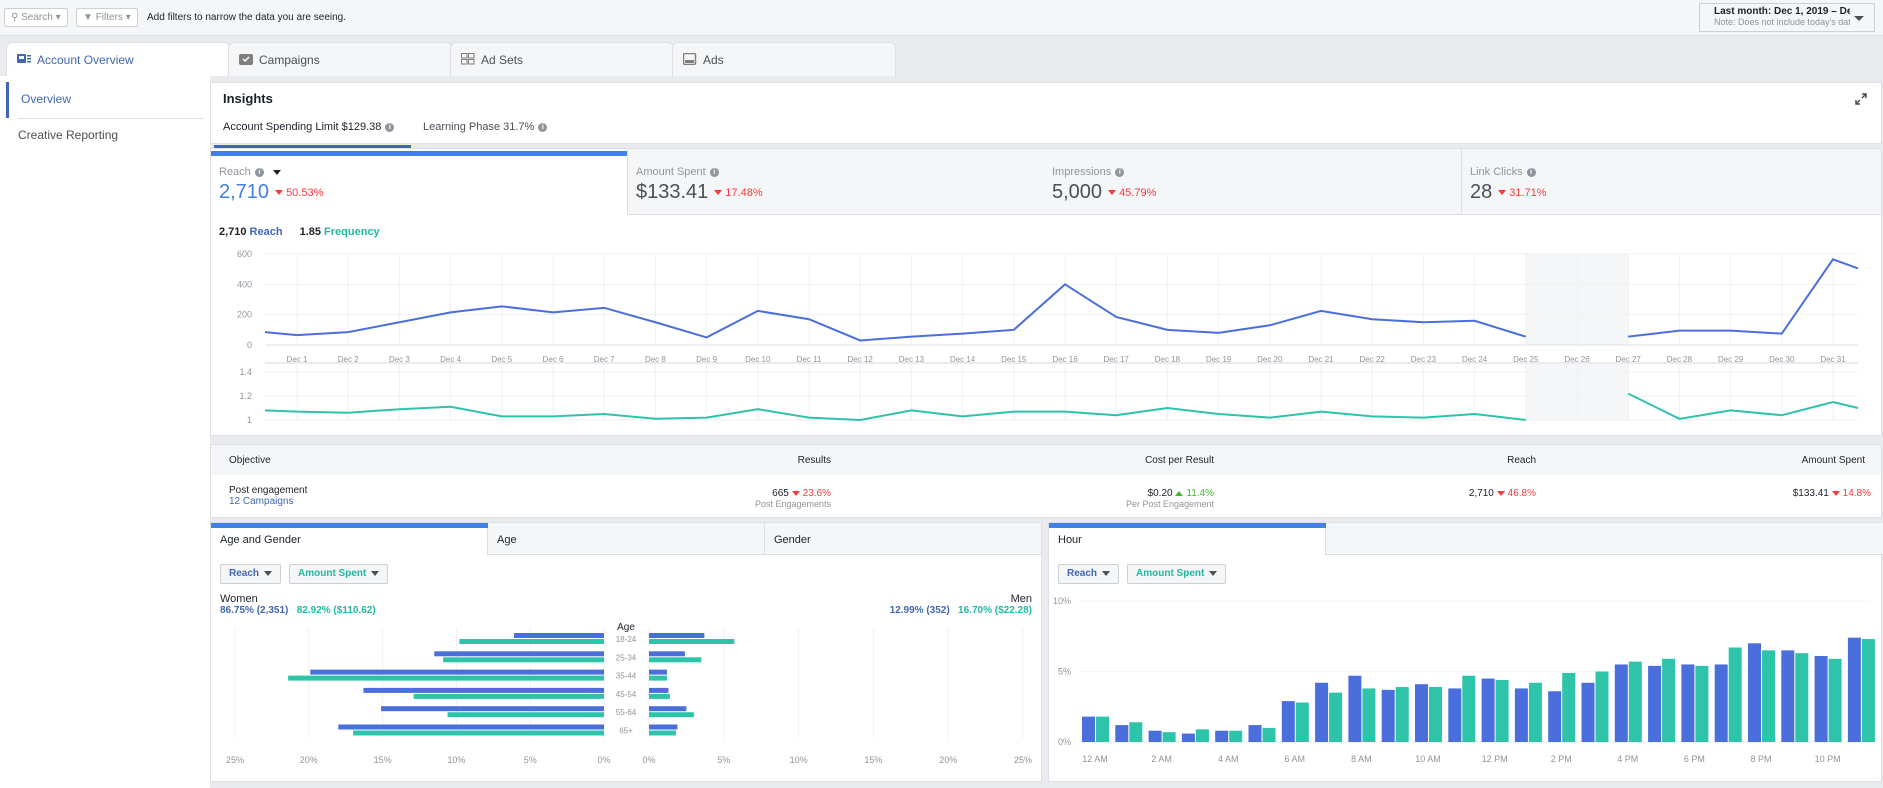 The width and height of the screenshot is (1883, 788). What do you see at coordinates (399, 359) in the screenshot?
I see `x-tick-label: Dec 3` at bounding box center [399, 359].